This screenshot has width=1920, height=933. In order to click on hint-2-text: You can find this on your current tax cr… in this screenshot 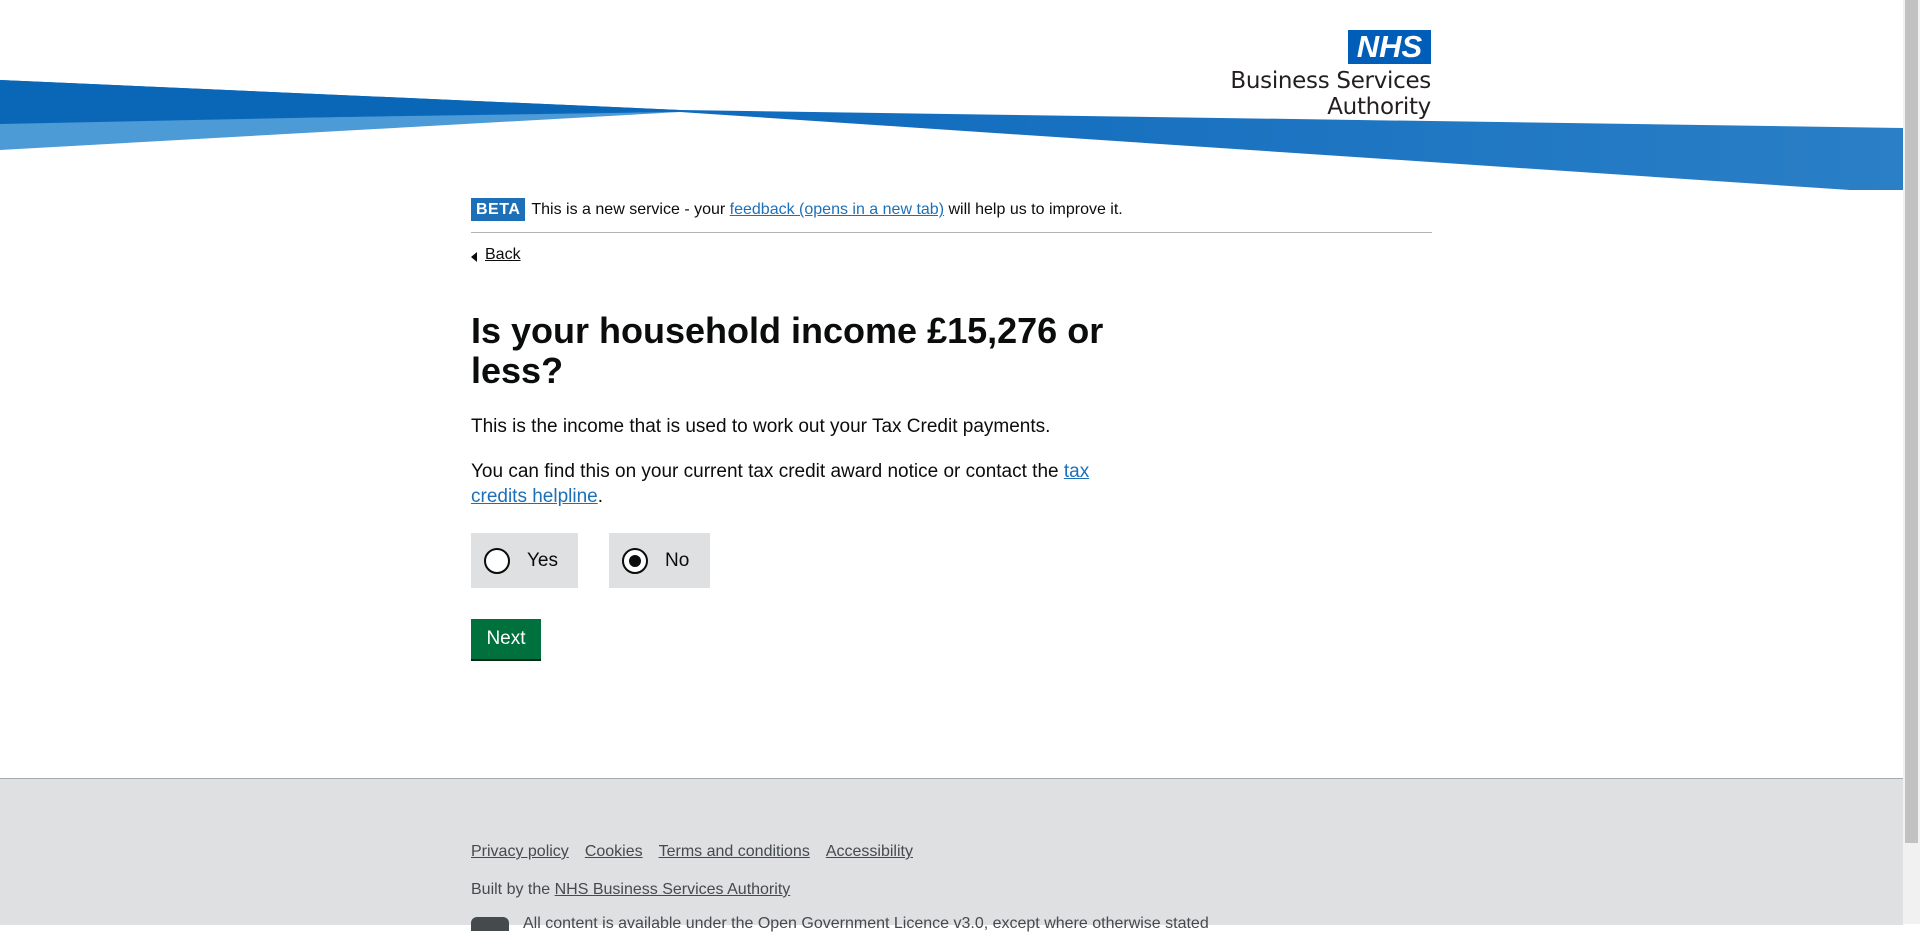, I will do `click(767, 471)`.